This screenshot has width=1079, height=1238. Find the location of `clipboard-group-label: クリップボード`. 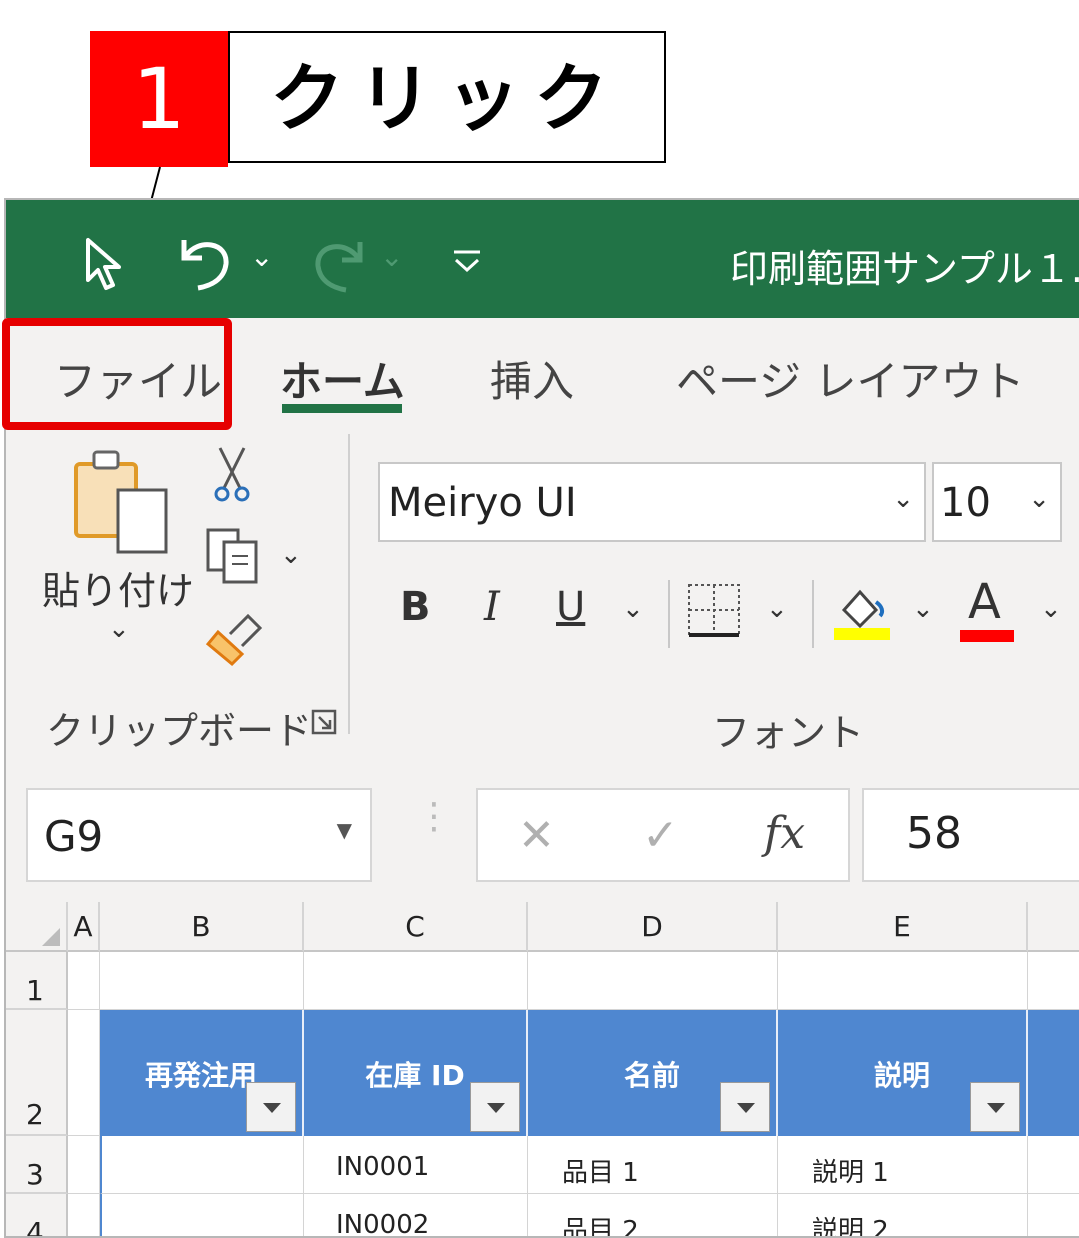

clipboard-group-label: クリップボード is located at coordinates (179, 731).